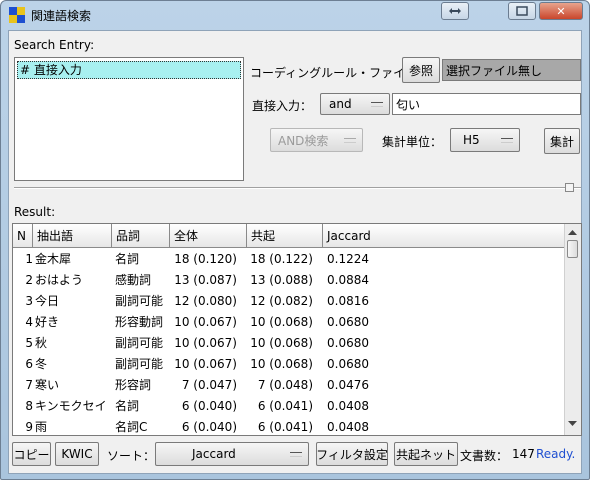 The height and width of the screenshot is (490, 602). What do you see at coordinates (29, 301) in the screenshot?
I see `cell-n: 3` at bounding box center [29, 301].